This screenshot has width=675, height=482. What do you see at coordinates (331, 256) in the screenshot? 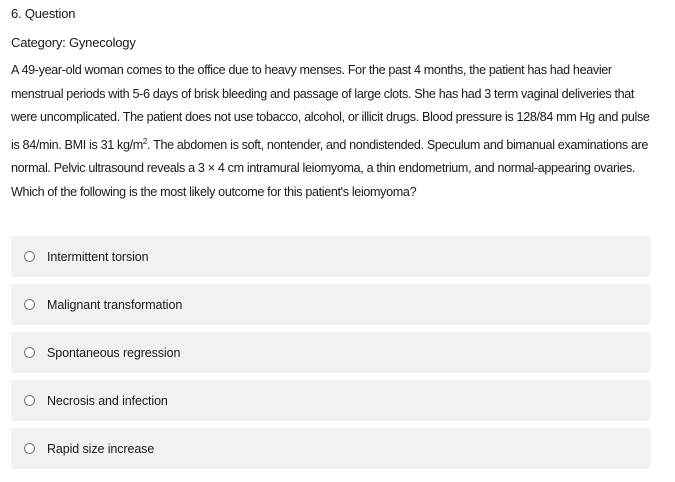
I see `answer-option-a: Intermittent torsion` at bounding box center [331, 256].